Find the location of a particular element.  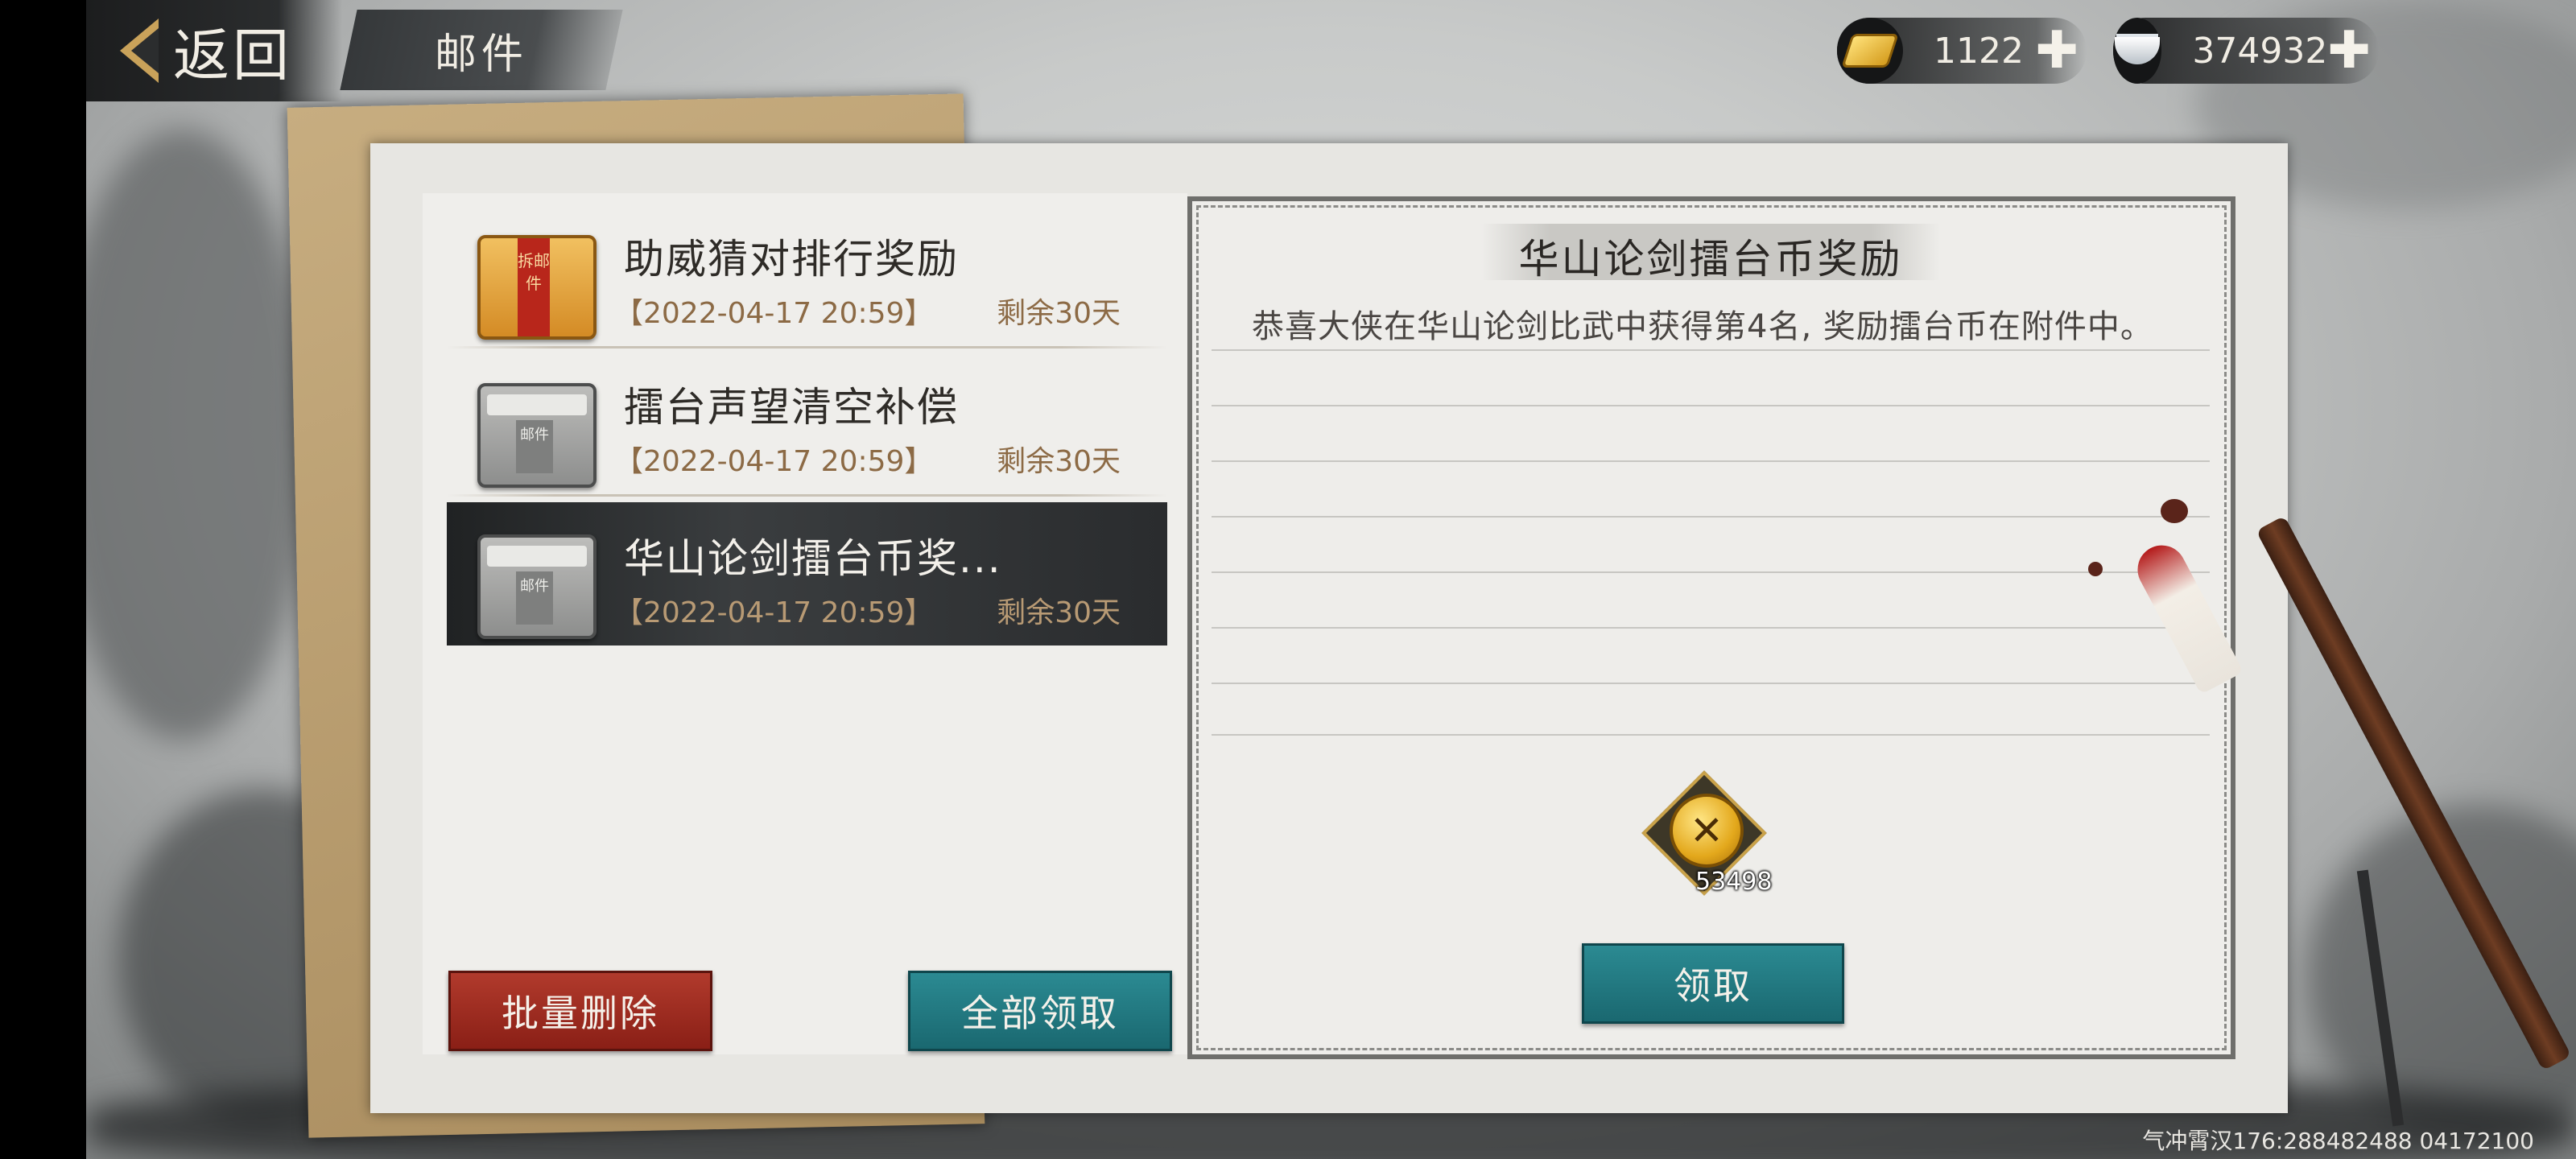

chevron-left-icon is located at coordinates (139, 51).